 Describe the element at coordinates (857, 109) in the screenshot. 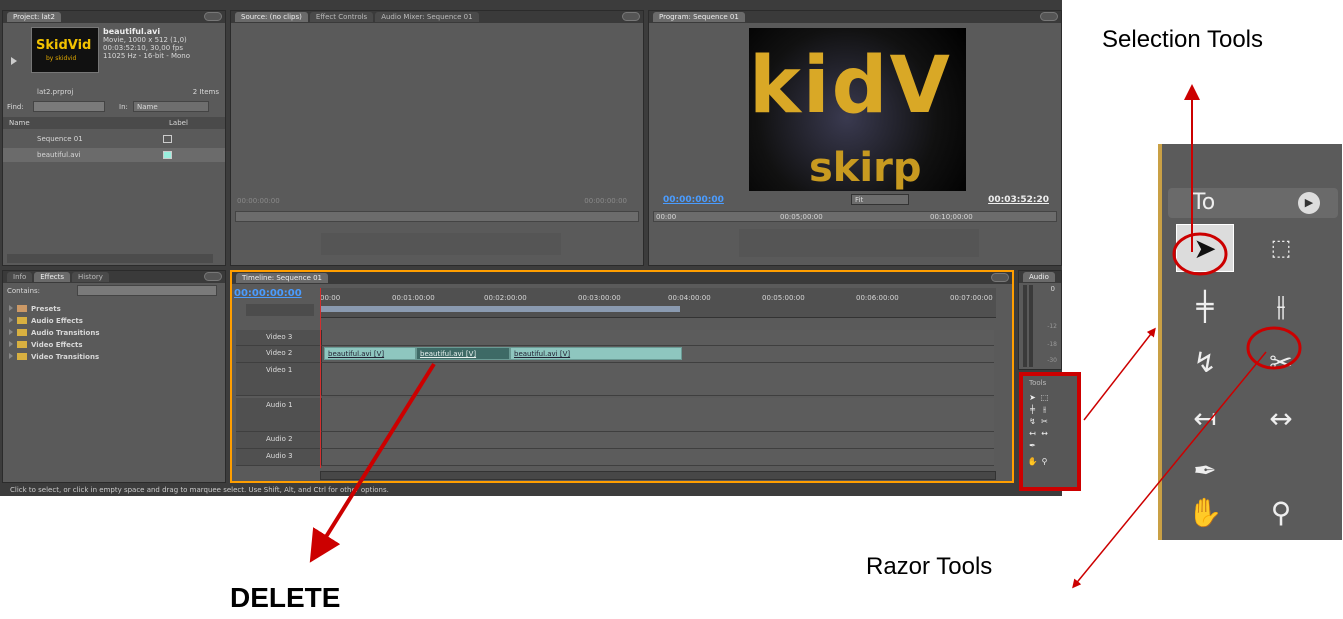

I see `program-frame: kidV skirp` at that location.